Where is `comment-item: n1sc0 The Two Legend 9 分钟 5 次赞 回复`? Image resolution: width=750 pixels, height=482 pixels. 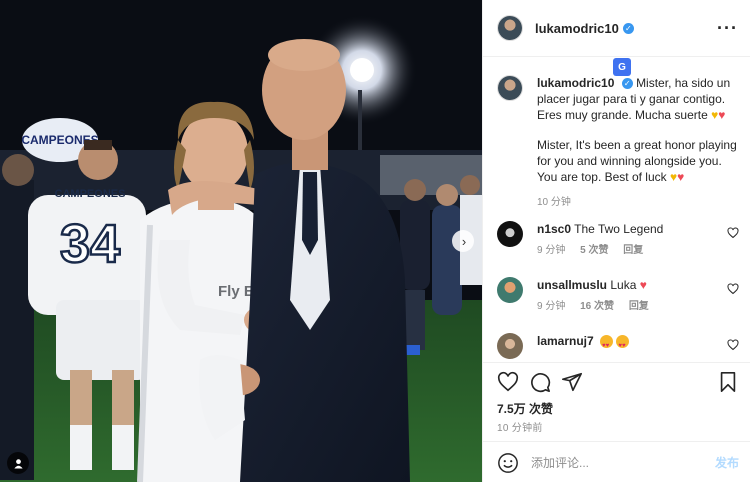 comment-item: n1sc0 The Two Legend 9 分钟 5 次赞 回复 is located at coordinates (620, 240).